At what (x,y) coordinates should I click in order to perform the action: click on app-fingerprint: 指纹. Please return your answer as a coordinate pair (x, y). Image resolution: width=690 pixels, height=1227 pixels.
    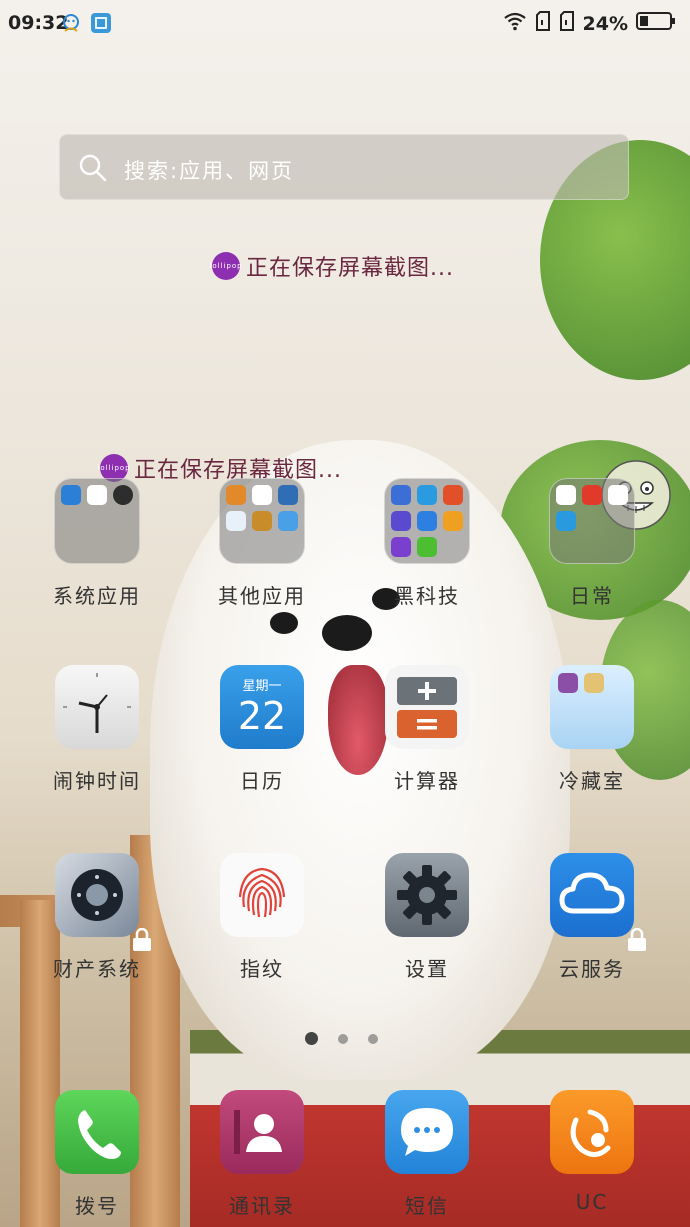
    Looking at the image, I should click on (262, 917).